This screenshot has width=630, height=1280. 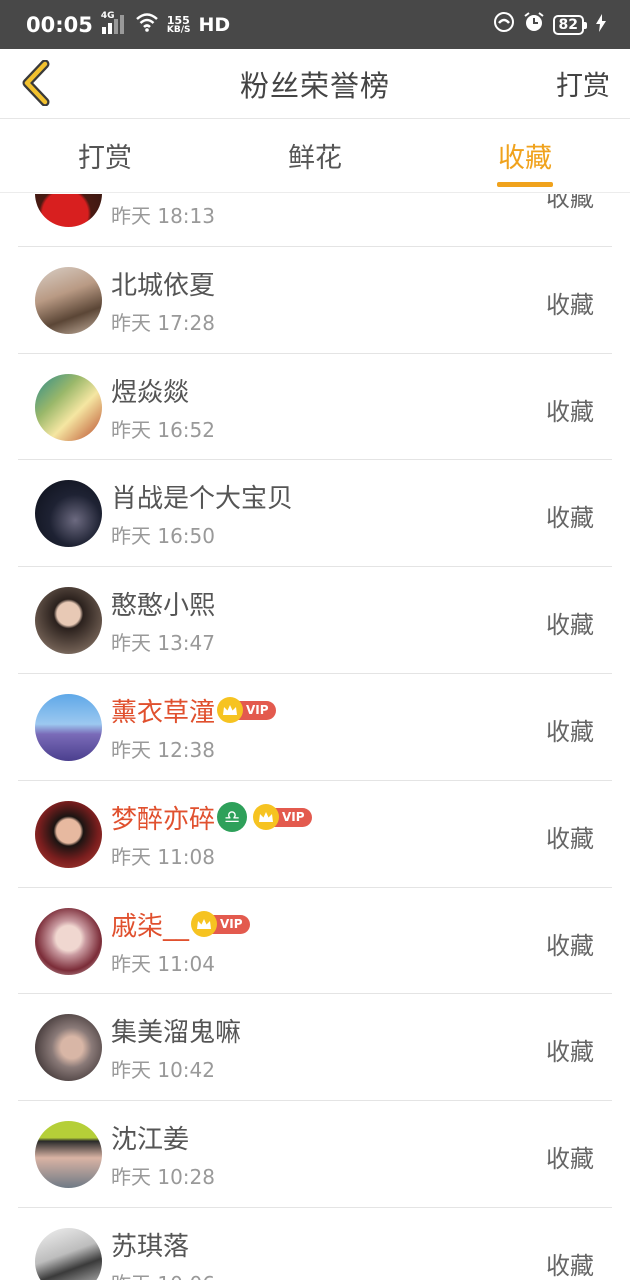 I want to click on time-label: 昨天 10:06, so click(x=163, y=1274).